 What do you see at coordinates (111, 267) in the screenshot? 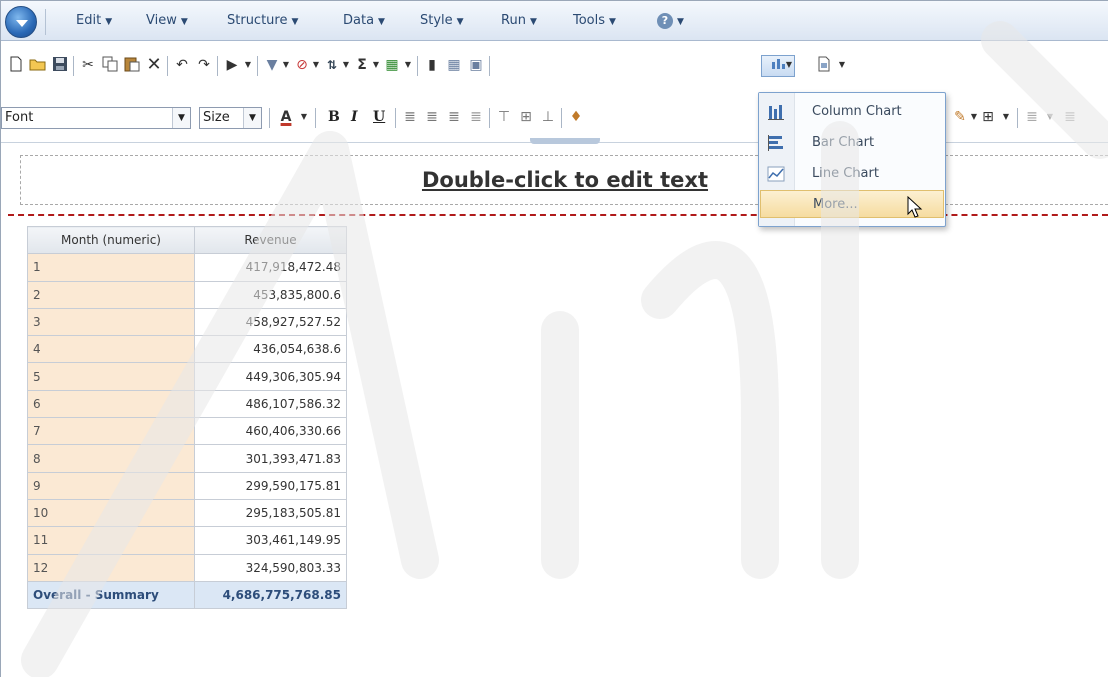
I see `month-cell: 1` at bounding box center [111, 267].